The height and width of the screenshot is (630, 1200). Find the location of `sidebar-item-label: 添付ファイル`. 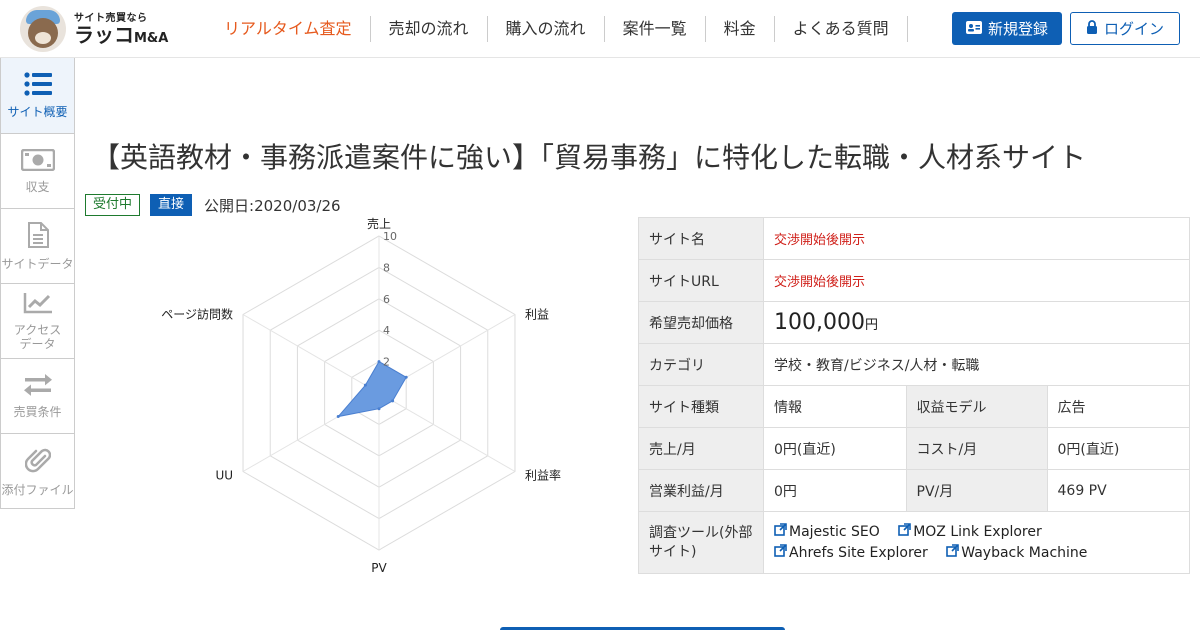

sidebar-item-label: 添付ファイル is located at coordinates (37, 489).